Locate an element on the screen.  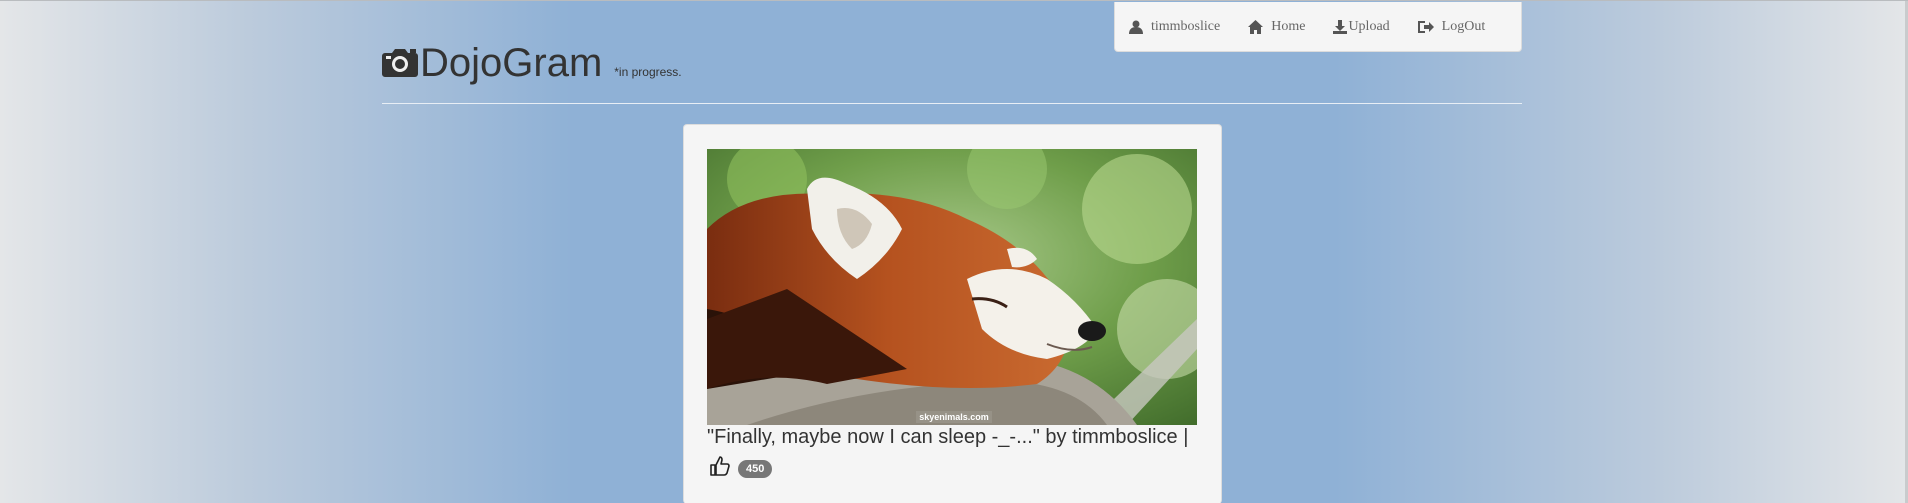
app-title: DojoGram is located at coordinates (511, 63).